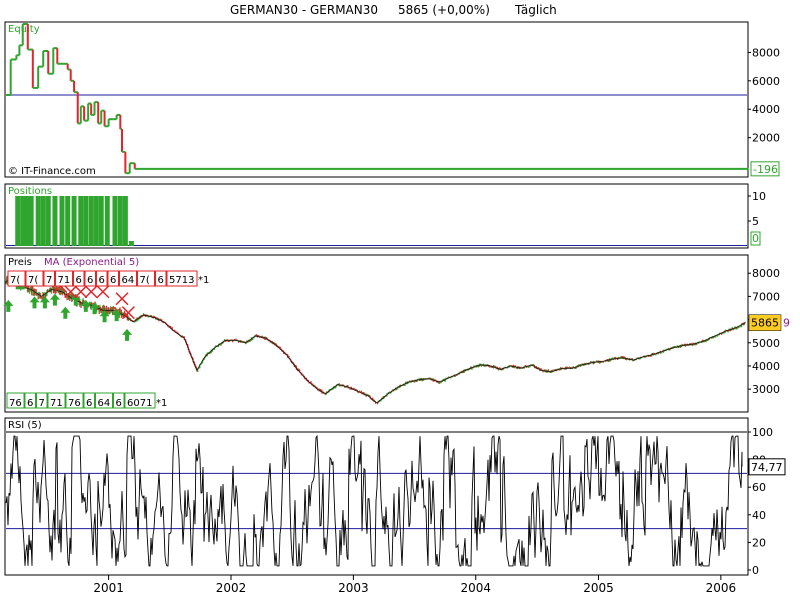 The image size is (800, 600). What do you see at coordinates (108, 588) in the screenshot?
I see `x-tick-label: 2001` at bounding box center [108, 588].